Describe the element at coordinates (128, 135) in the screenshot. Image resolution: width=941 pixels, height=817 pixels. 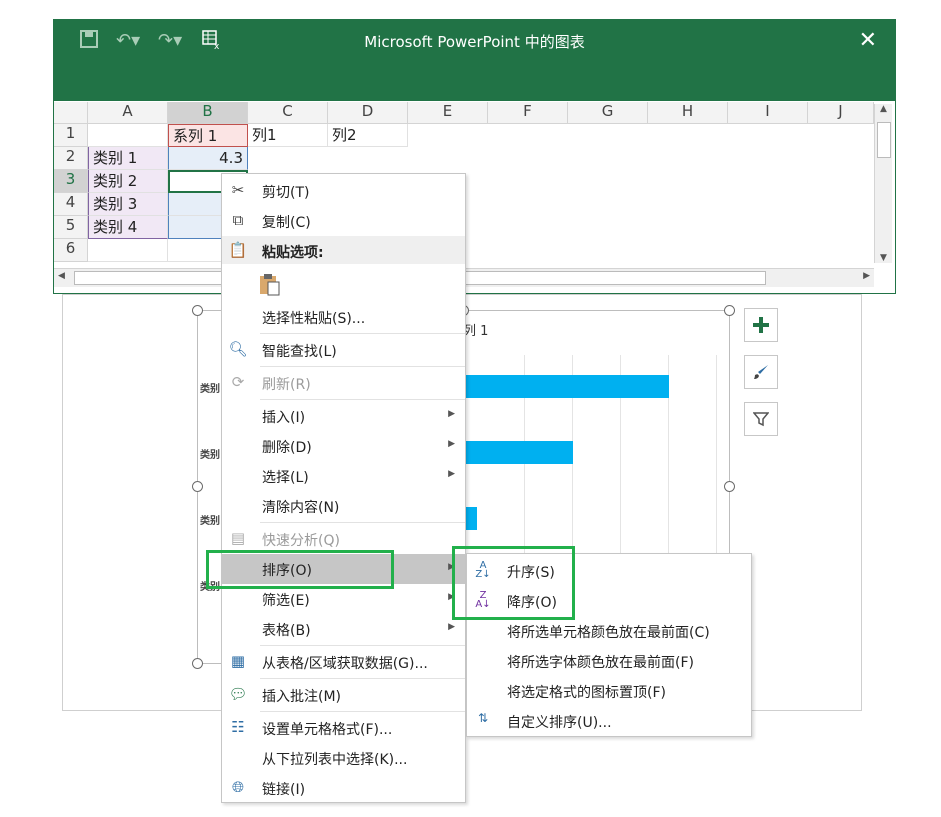
I see `cell-A1` at that location.